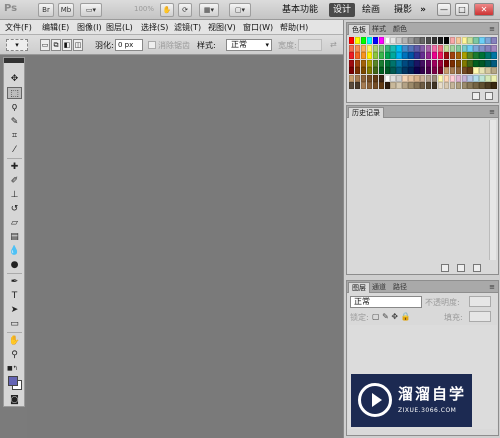 This screenshot has width=500, height=438. I want to click on tab-layers: 图层, so click(359, 287).